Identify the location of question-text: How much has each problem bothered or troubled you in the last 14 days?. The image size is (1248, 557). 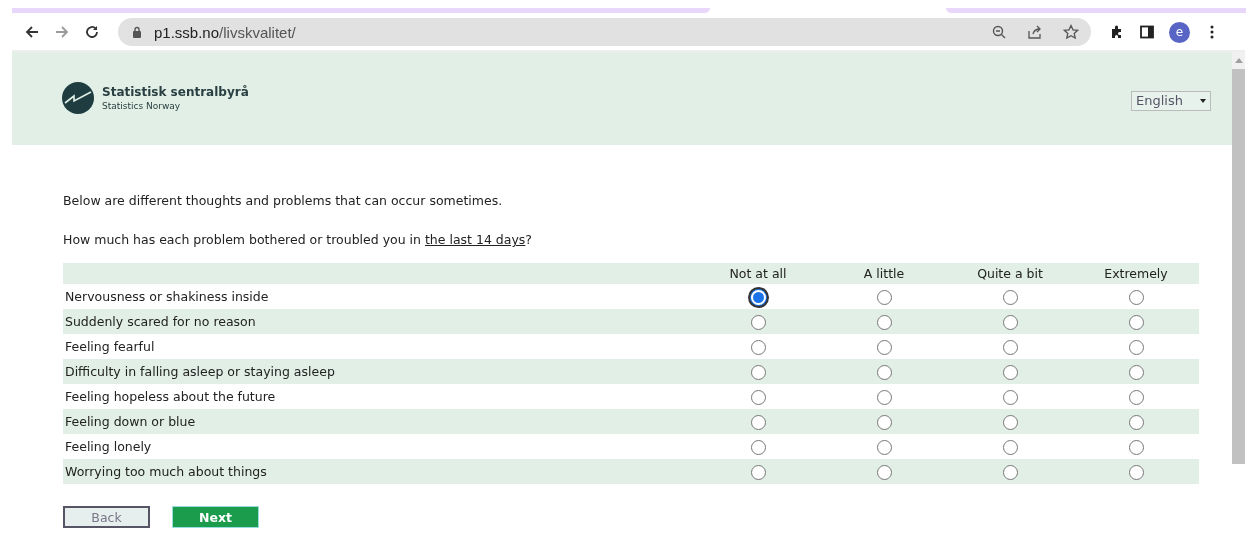
(298, 239).